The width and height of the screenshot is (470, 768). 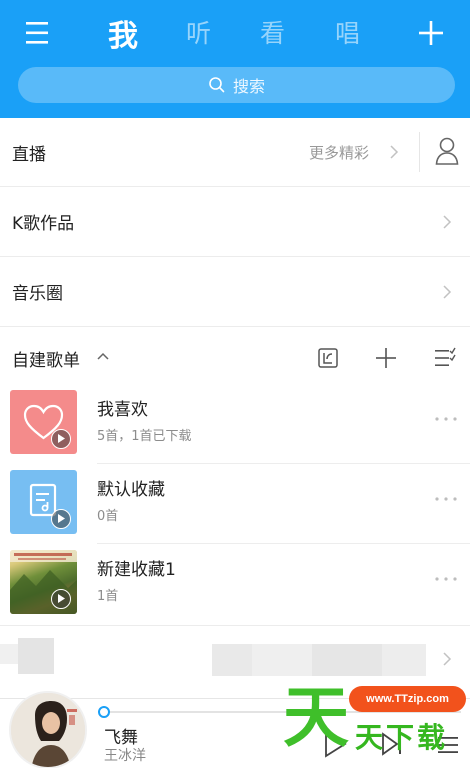 I want to click on plus-icon, so click(x=431, y=33).